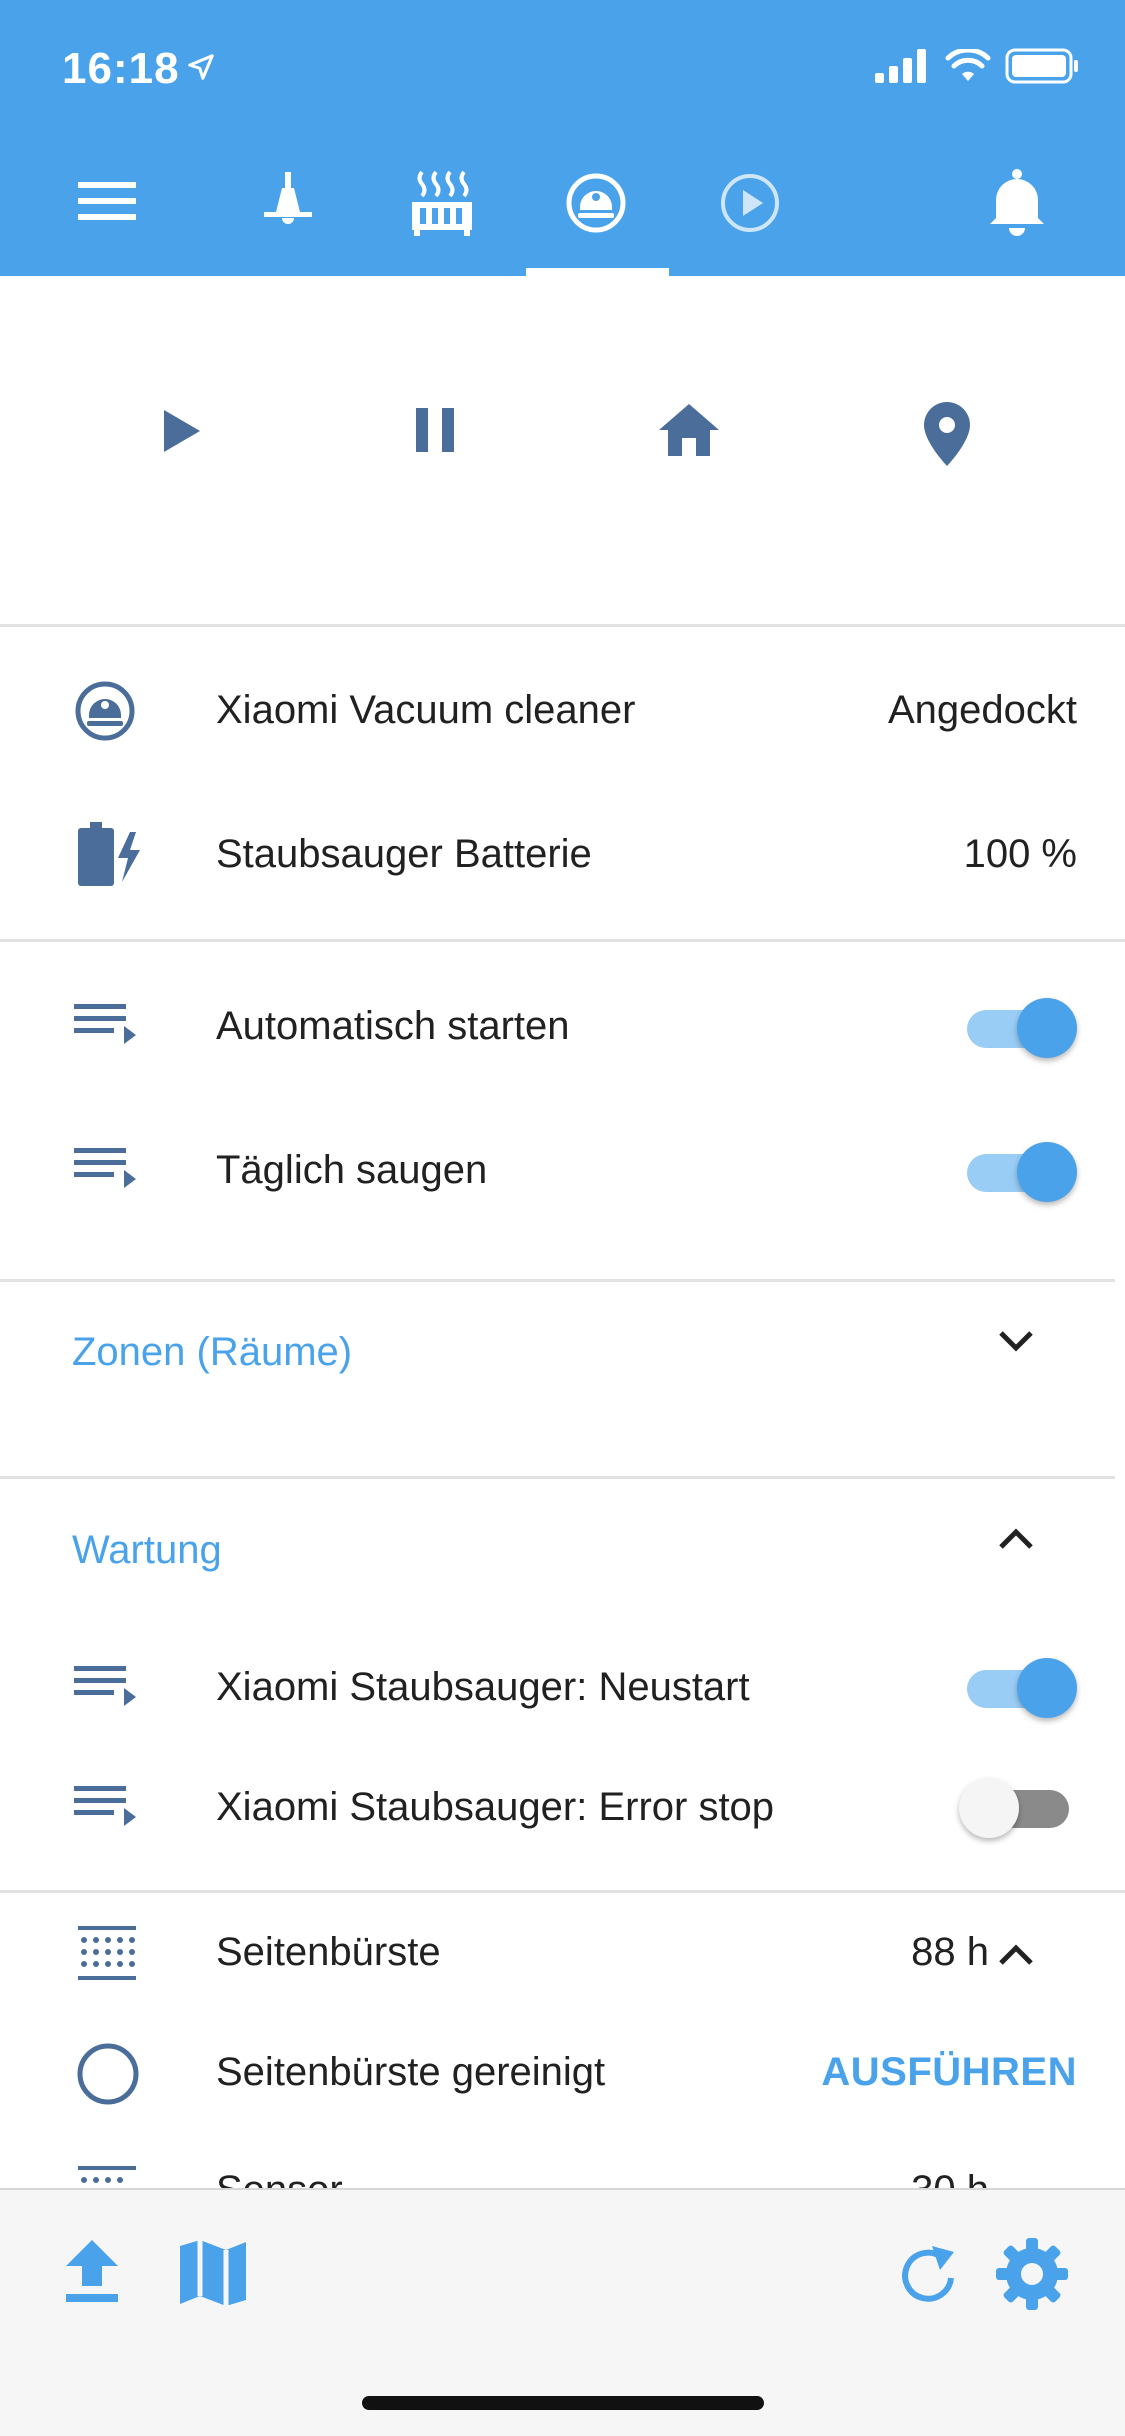 Image resolution: width=1125 pixels, height=2436 pixels. What do you see at coordinates (442, 203) in the screenshot?
I see `radiator-icon` at bounding box center [442, 203].